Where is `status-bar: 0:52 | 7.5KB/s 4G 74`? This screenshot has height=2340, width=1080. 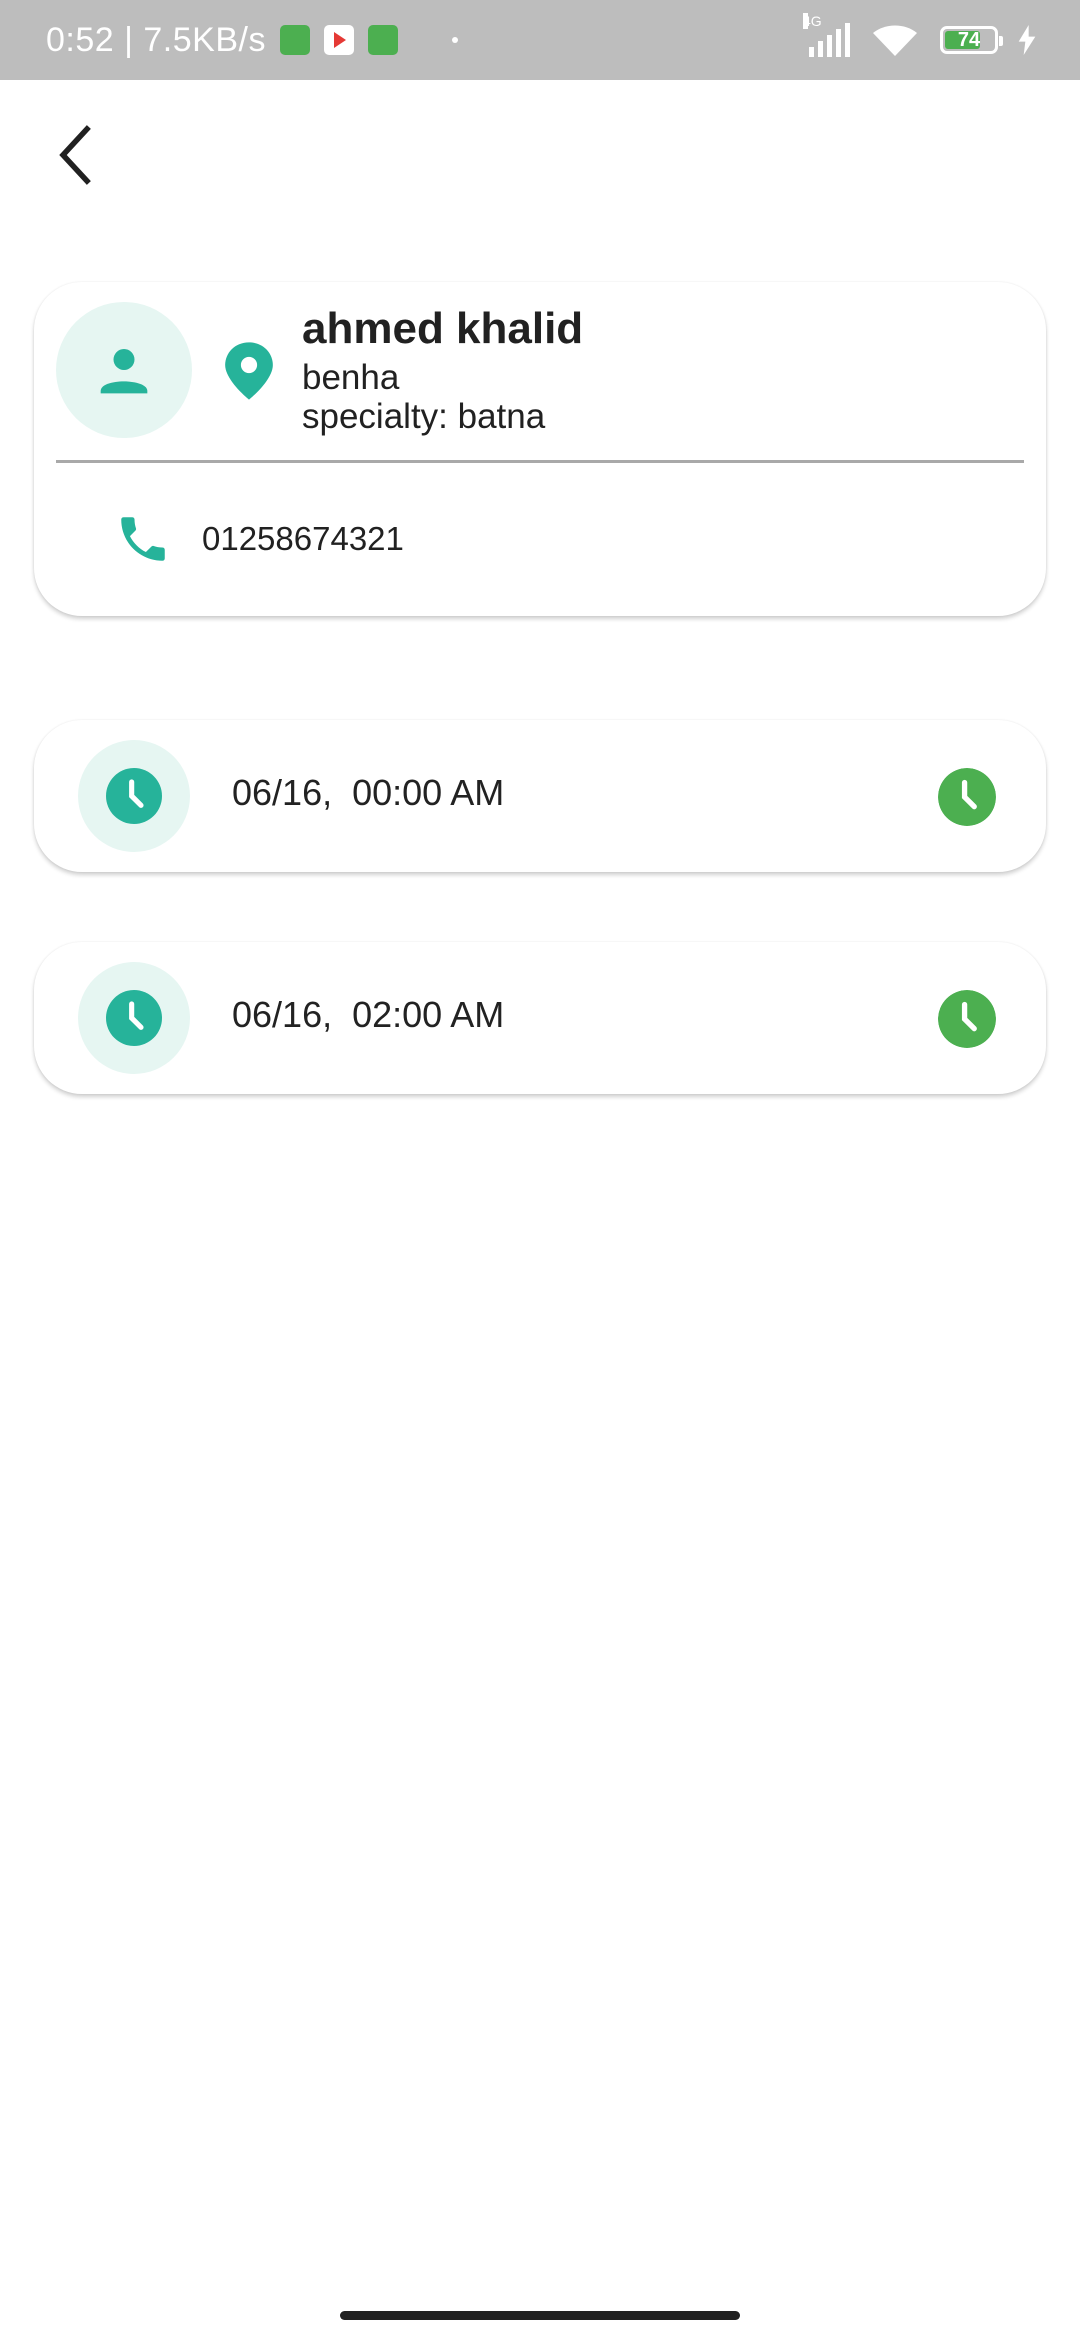
status-bar: 0:52 | 7.5KB/s 4G 74 is located at coordinates (540, 40).